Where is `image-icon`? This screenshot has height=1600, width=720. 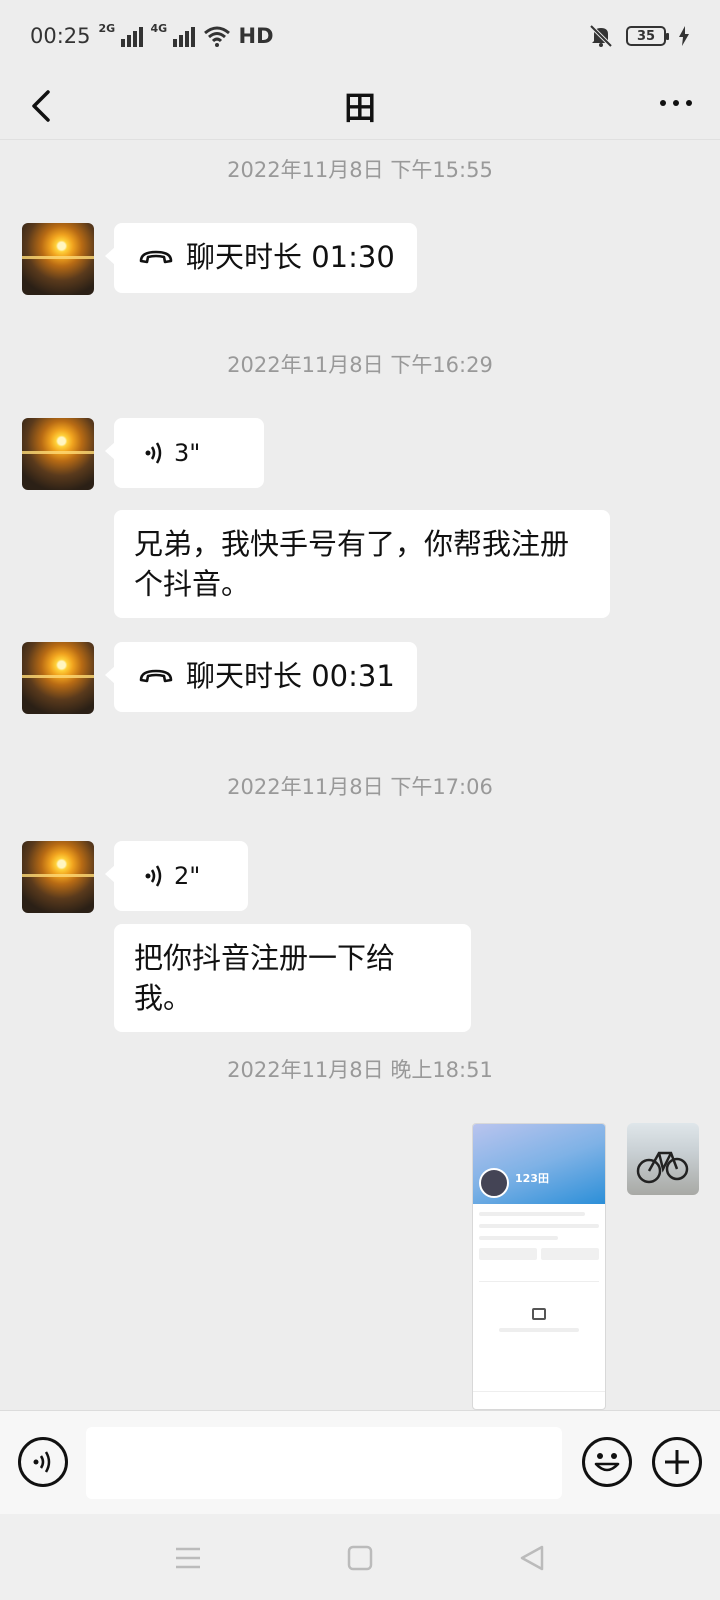 image-icon is located at coordinates (539, 1314).